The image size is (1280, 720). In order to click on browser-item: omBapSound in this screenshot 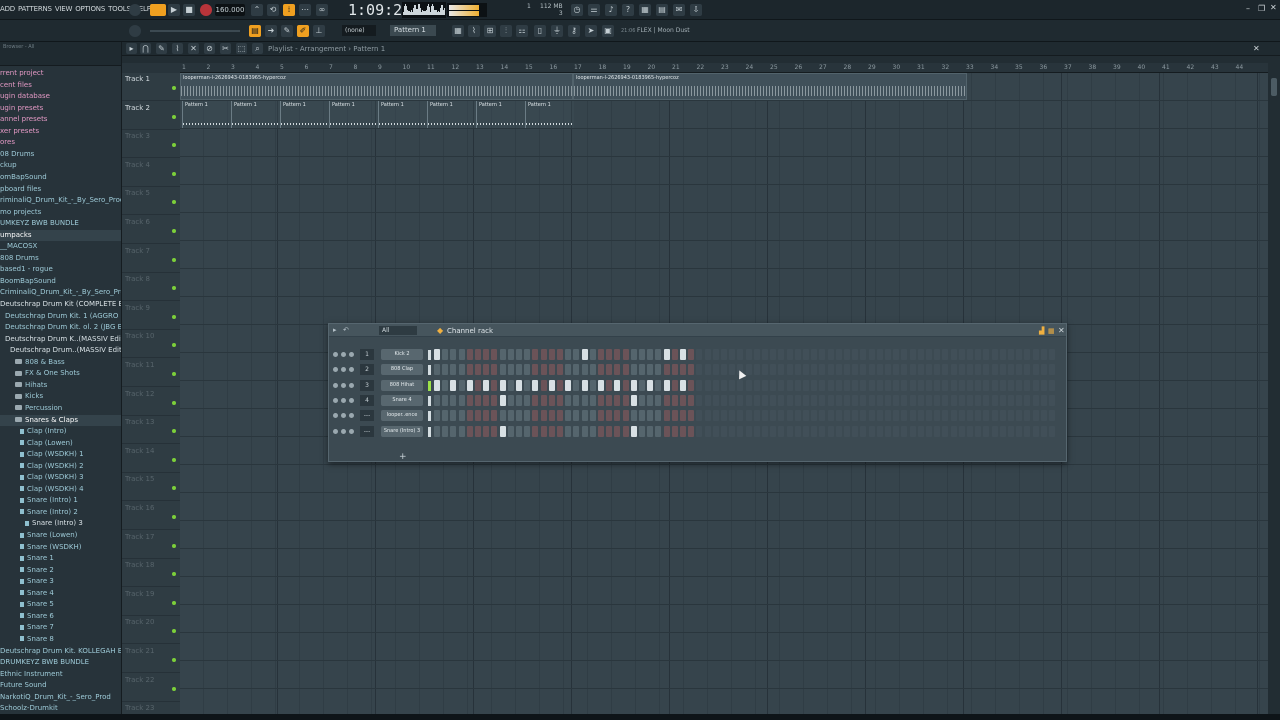, I will do `click(60, 177)`.